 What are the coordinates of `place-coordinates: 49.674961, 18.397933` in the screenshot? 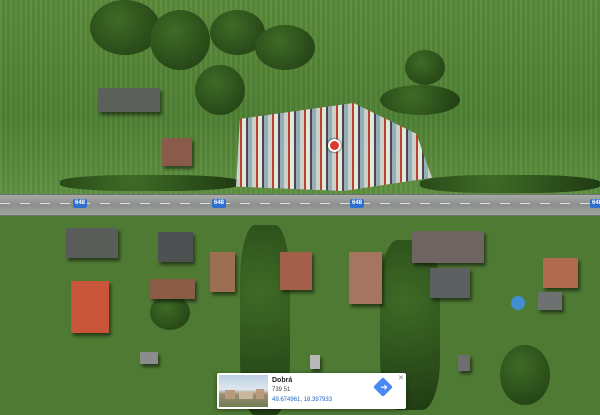 It's located at (302, 400).